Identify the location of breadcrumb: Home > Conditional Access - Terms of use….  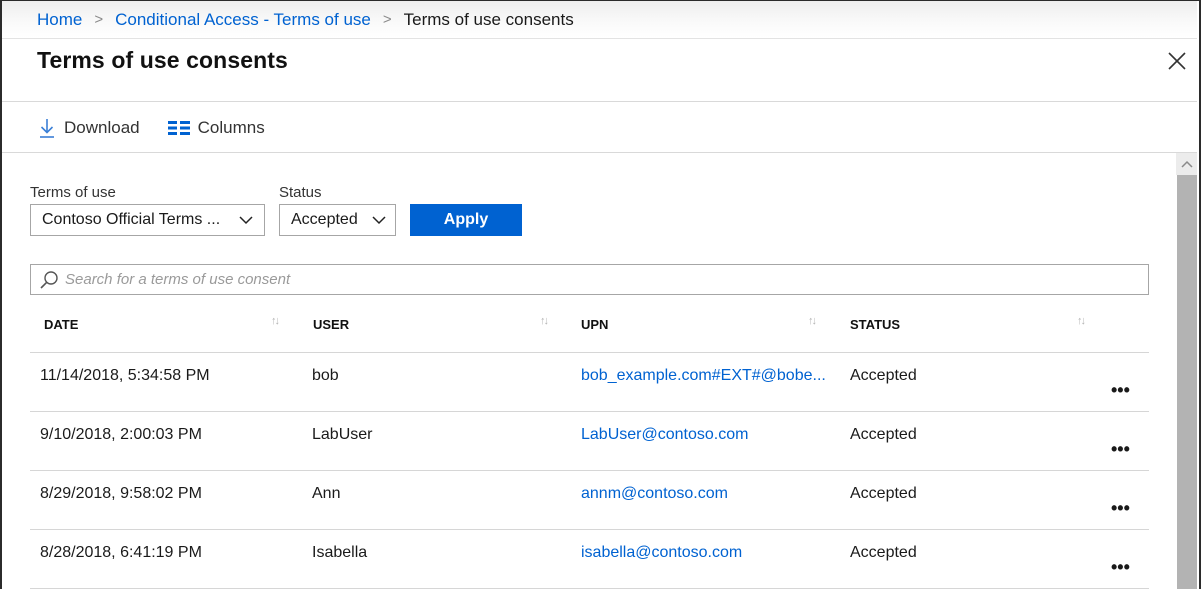
(599, 20).